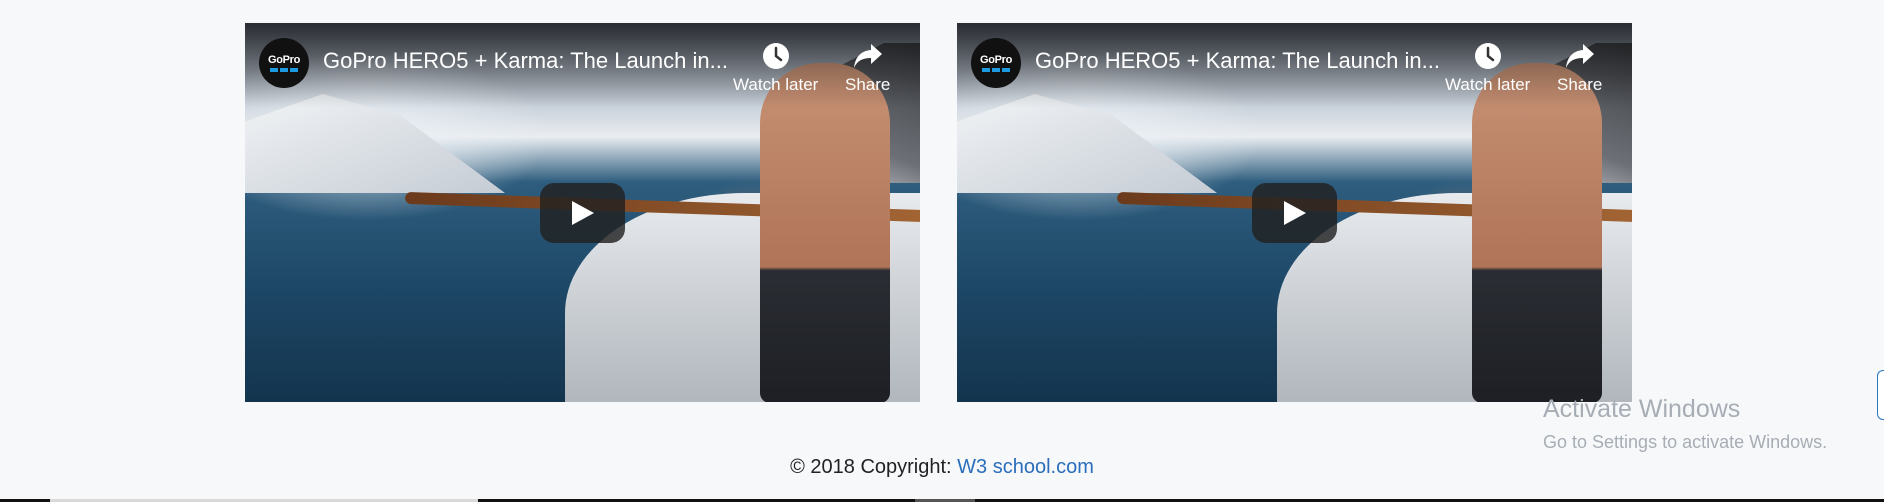 Image resolution: width=1884 pixels, height=502 pixels. Describe the element at coordinates (1642, 409) in the screenshot. I see `watermark-title: Activate Windows` at that location.